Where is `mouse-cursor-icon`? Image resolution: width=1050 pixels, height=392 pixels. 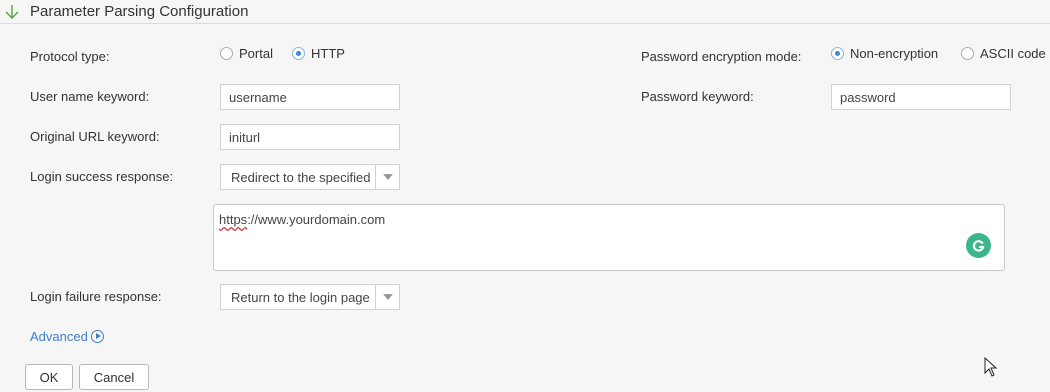 mouse-cursor-icon is located at coordinates (991, 367).